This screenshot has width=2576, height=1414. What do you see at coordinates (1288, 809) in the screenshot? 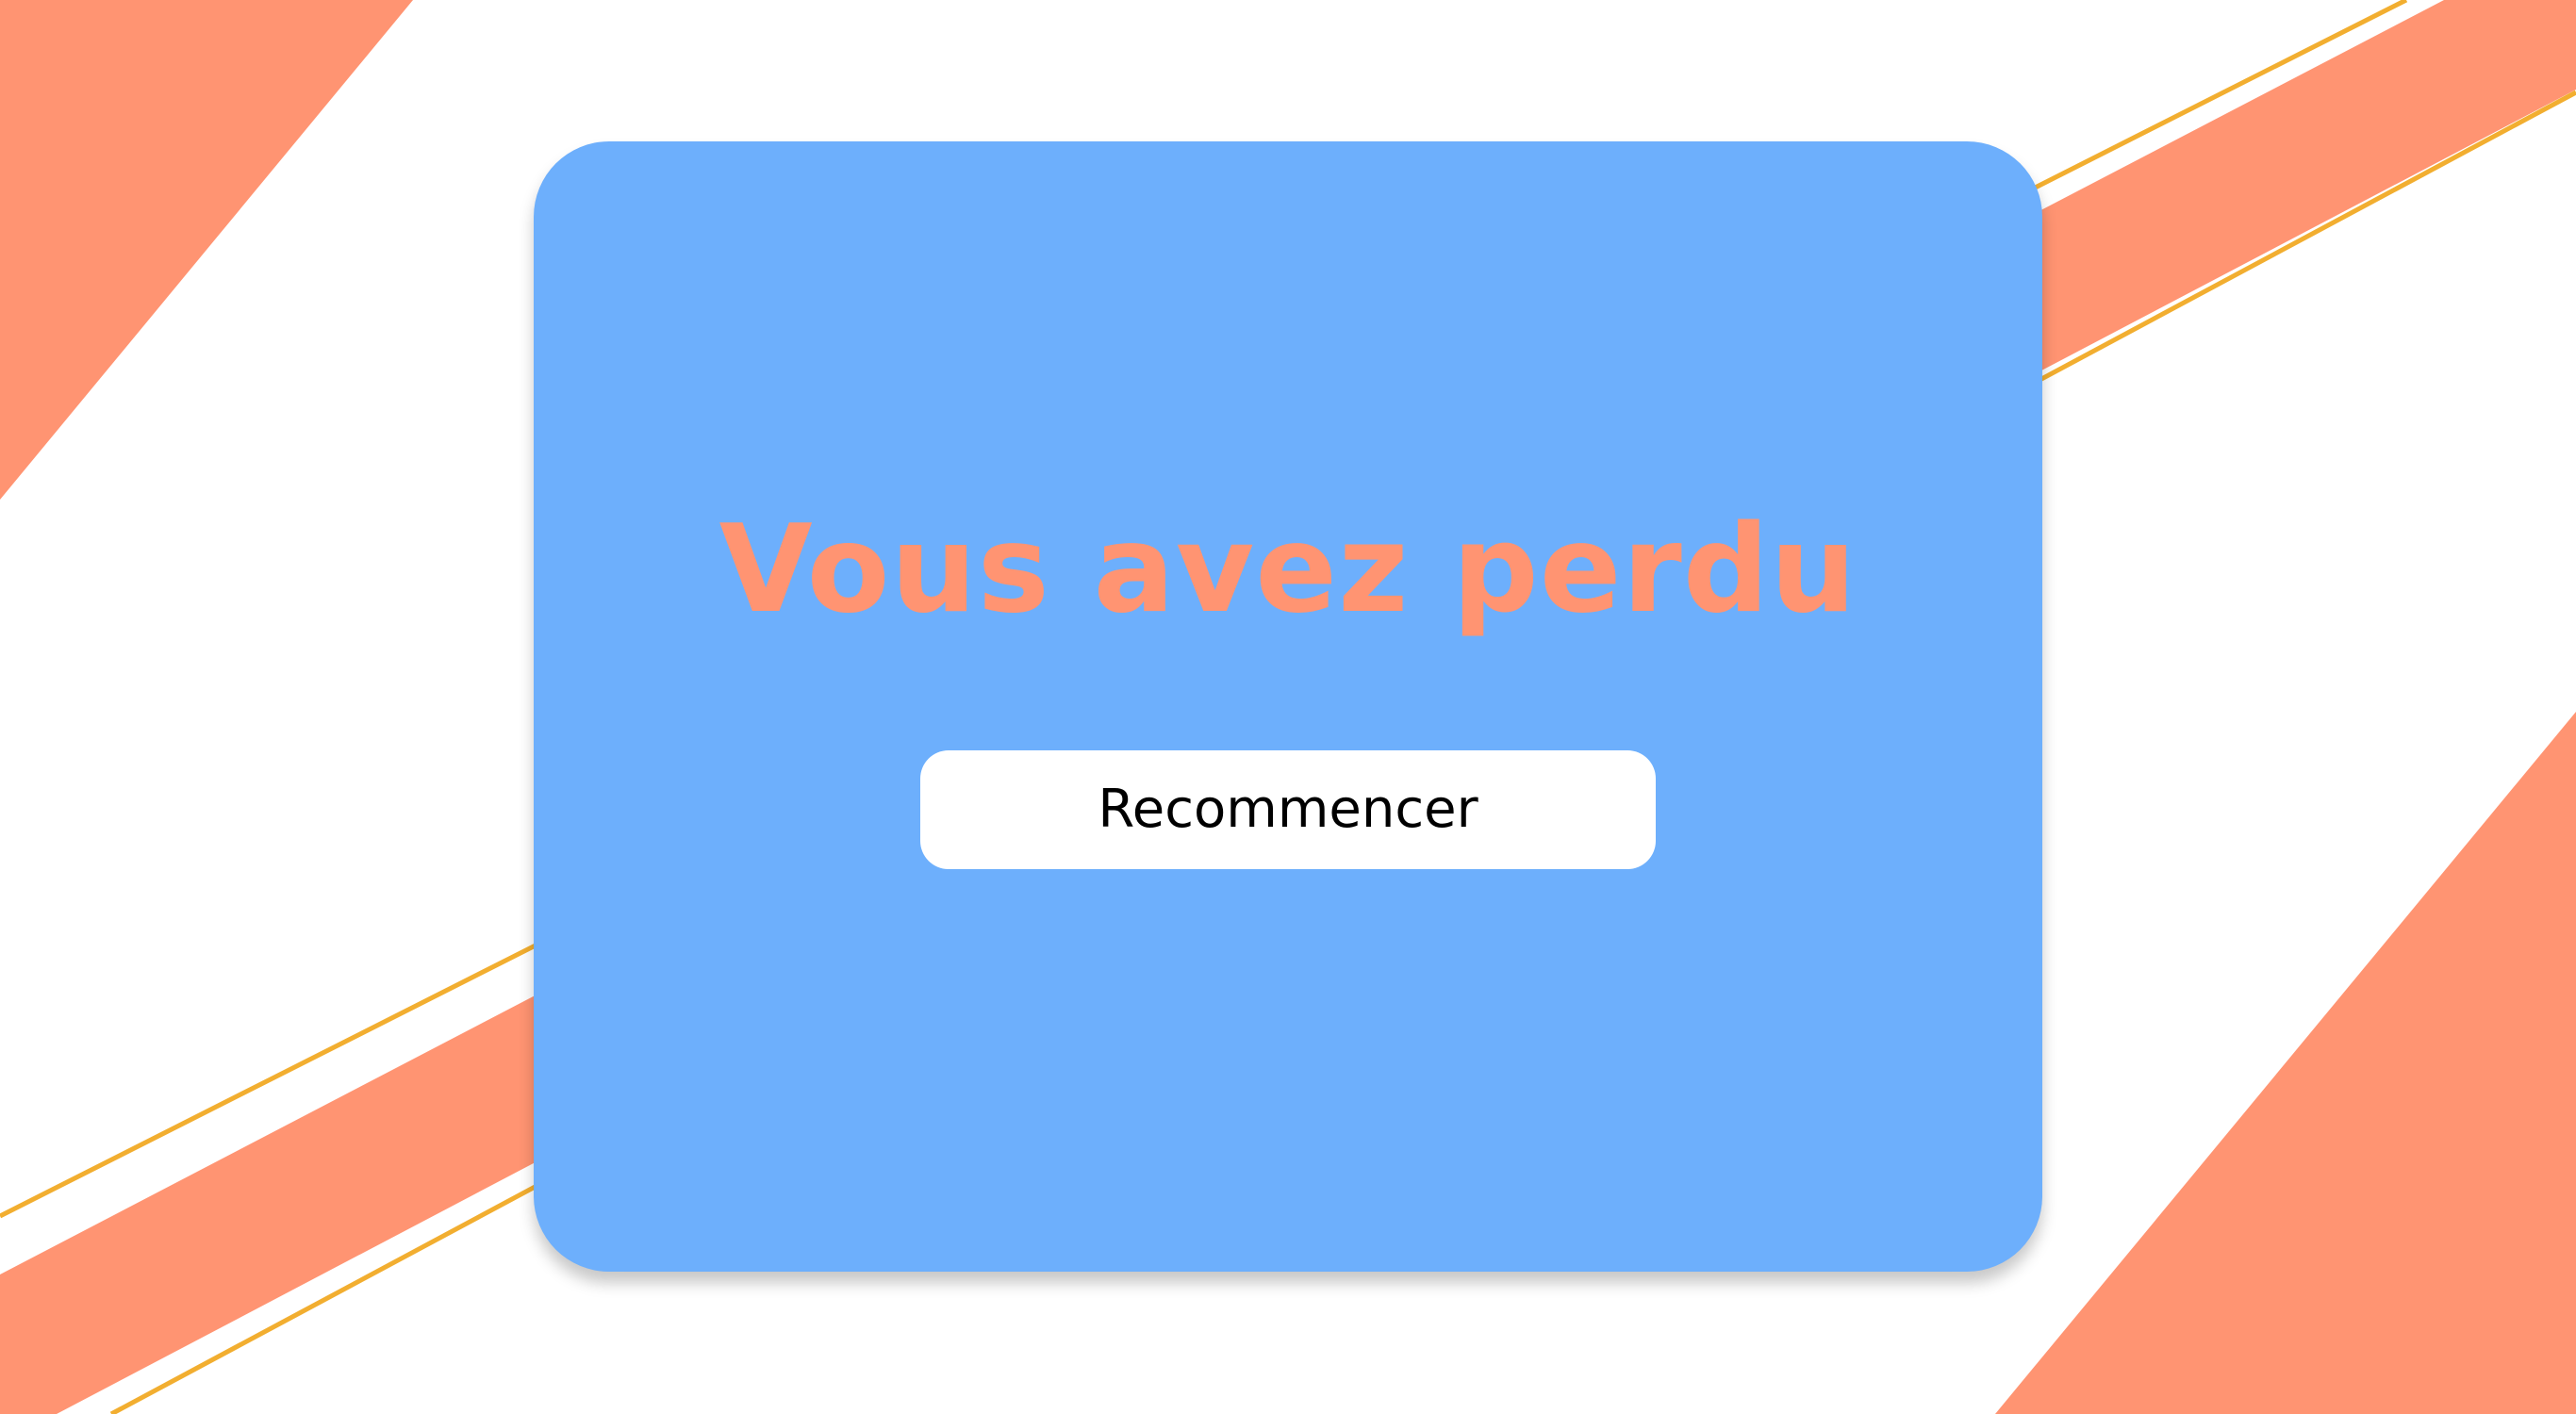
I see `restart-button: Recommencer` at bounding box center [1288, 809].